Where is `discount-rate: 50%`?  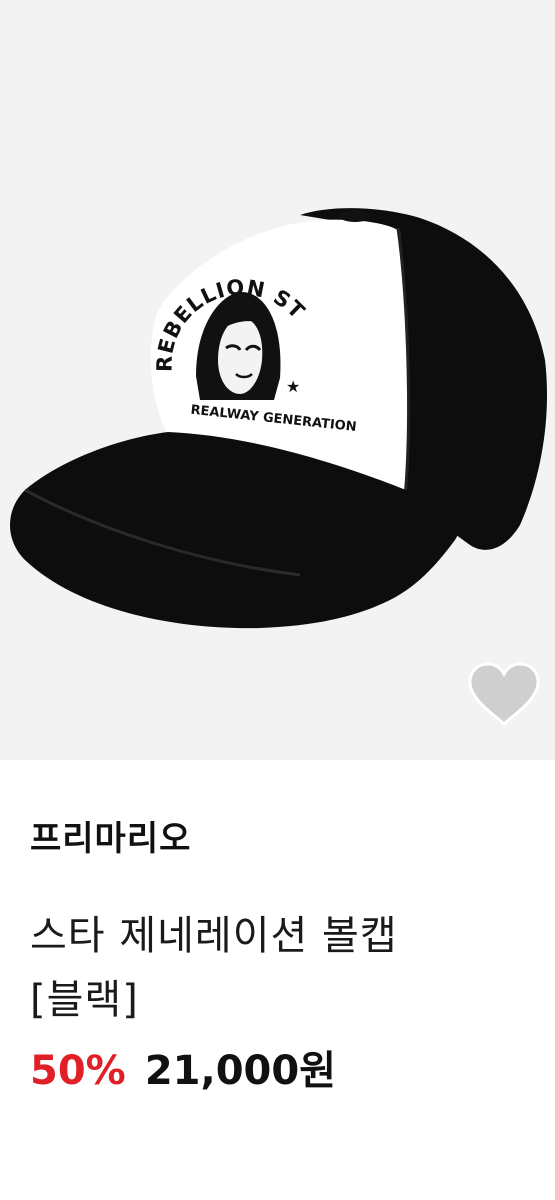 discount-rate: 50% is located at coordinates (78, 1071).